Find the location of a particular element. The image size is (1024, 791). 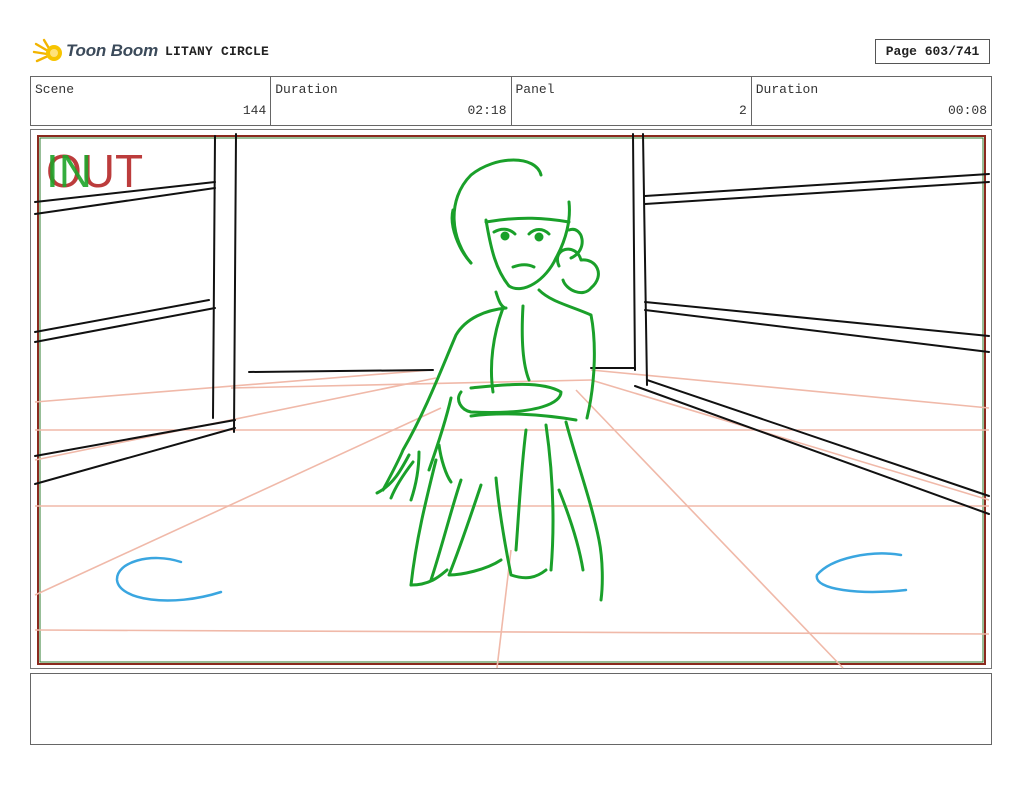

scene-cell: Scene 144 is located at coordinates (151, 101).